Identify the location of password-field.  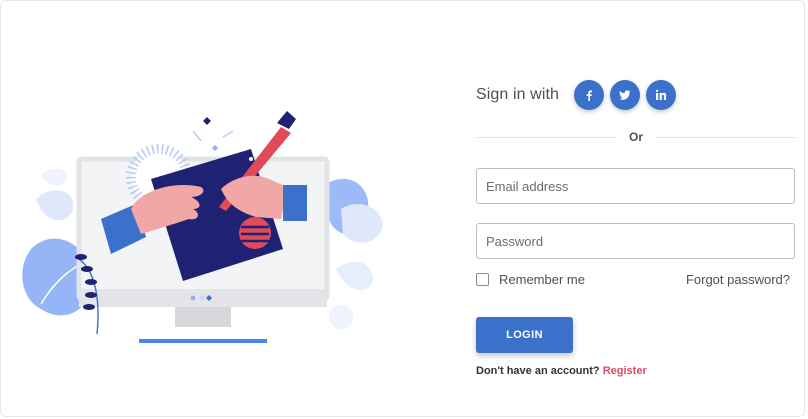
(635, 241).